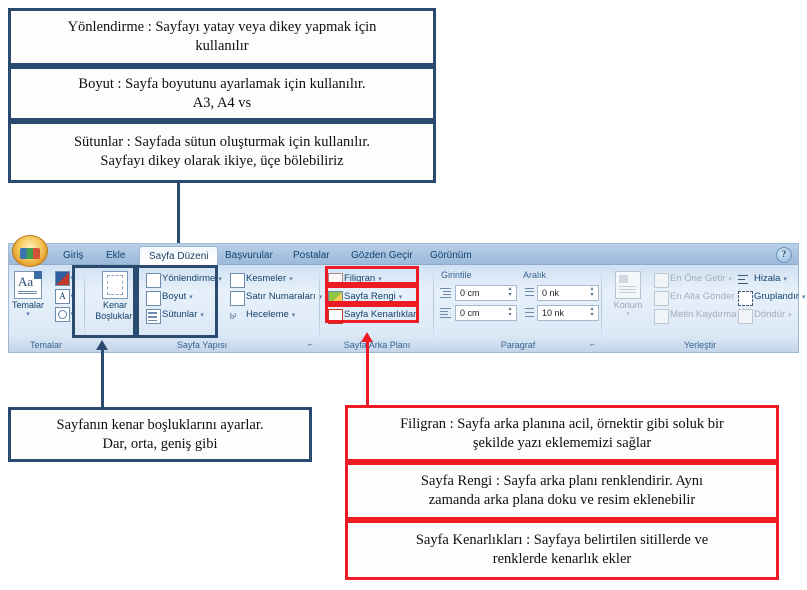  What do you see at coordinates (381, 314) in the screenshot?
I see `sayfa-kenarliklari-label: Sayfa Kenarlıkları` at bounding box center [381, 314].